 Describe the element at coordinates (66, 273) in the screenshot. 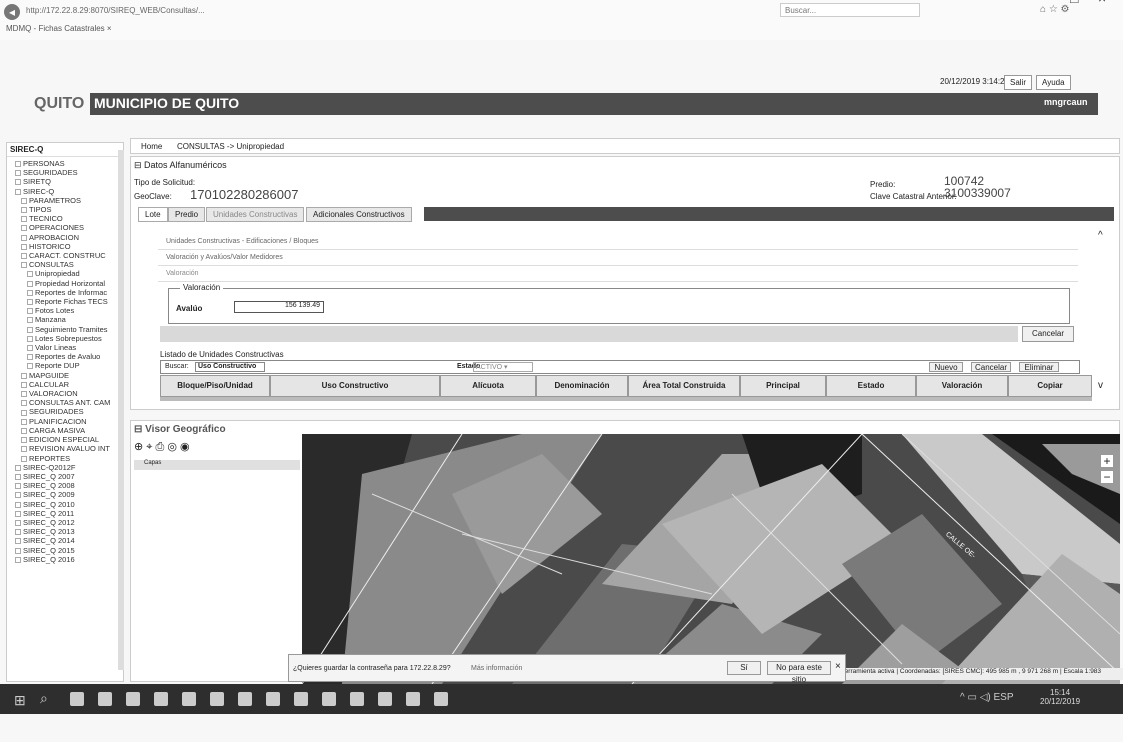

I see `sidebar-item: Unipropiedad` at that location.